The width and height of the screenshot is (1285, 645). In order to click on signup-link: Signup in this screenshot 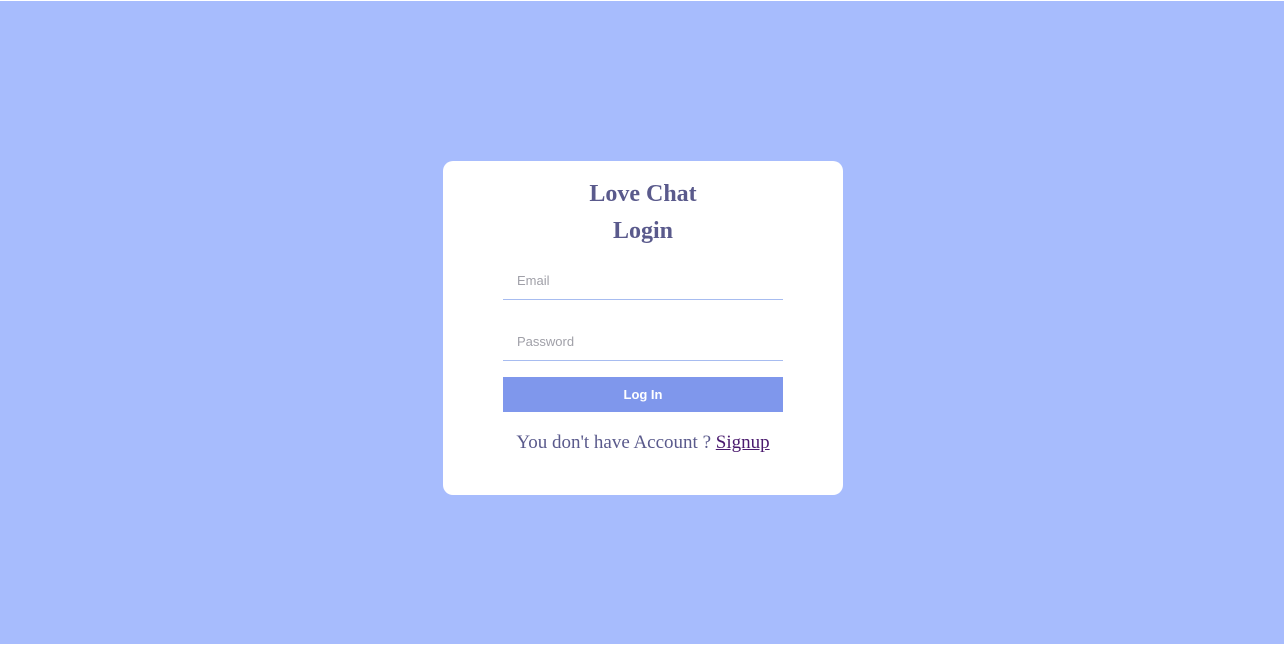, I will do `click(743, 442)`.